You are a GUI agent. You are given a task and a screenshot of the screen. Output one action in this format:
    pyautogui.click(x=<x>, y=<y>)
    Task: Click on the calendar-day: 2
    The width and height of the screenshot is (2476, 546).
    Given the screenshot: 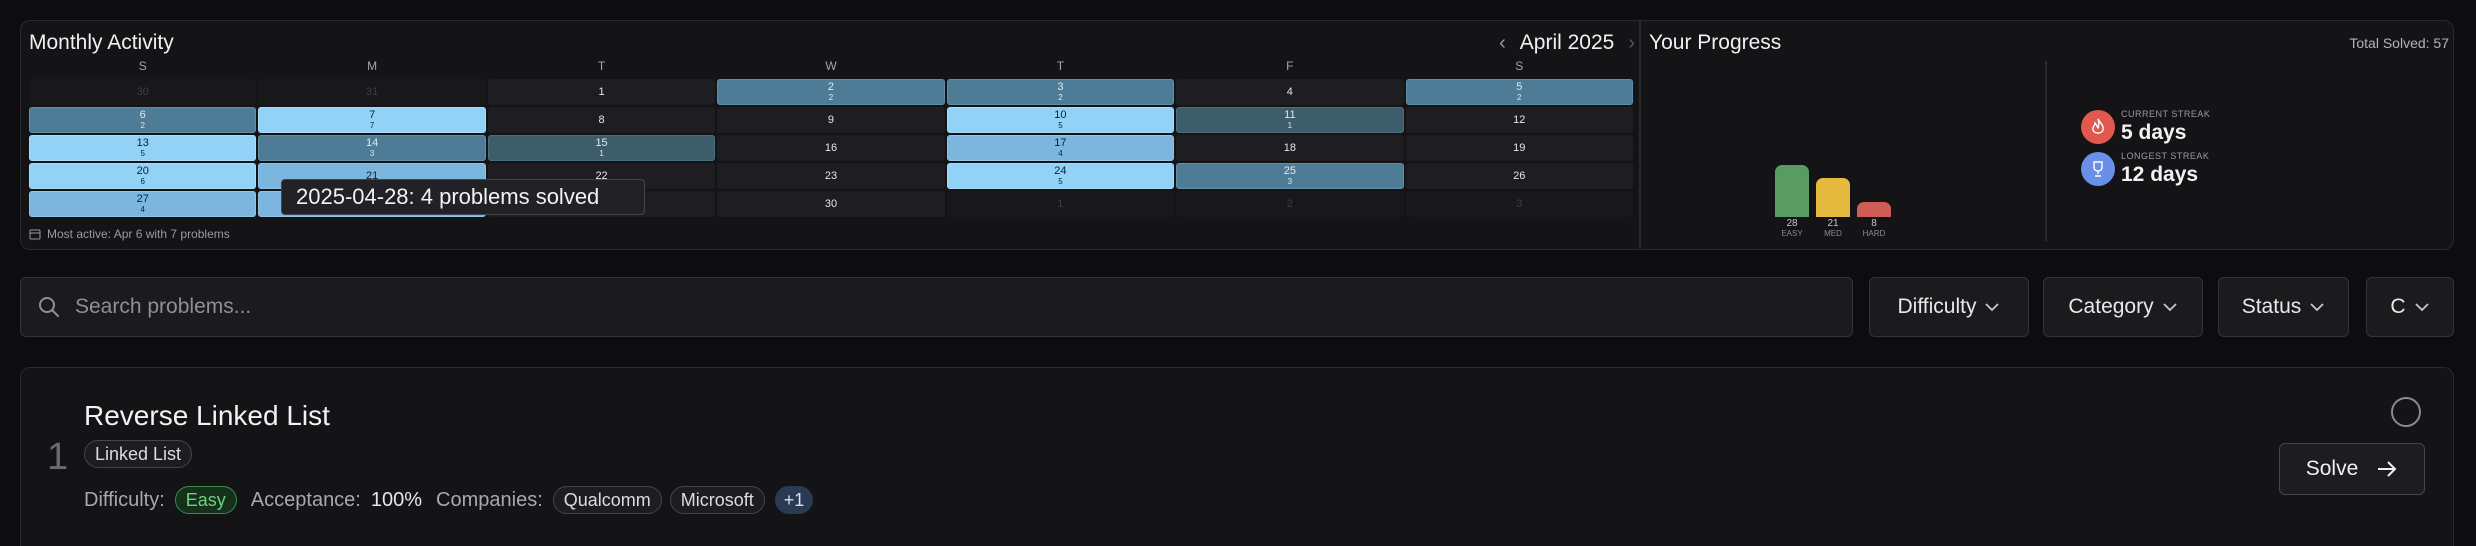 What is the action you would take?
    pyautogui.click(x=1290, y=204)
    